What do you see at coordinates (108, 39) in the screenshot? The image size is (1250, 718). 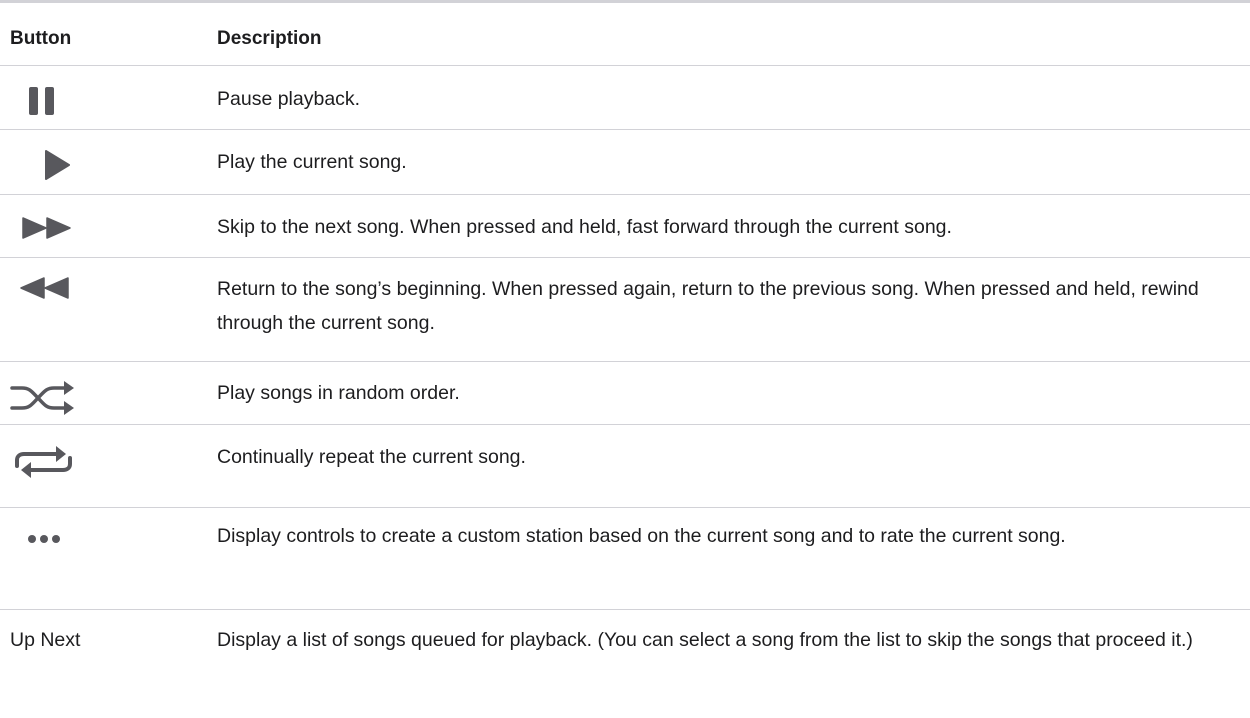 I see `header-cell-button: Button` at bounding box center [108, 39].